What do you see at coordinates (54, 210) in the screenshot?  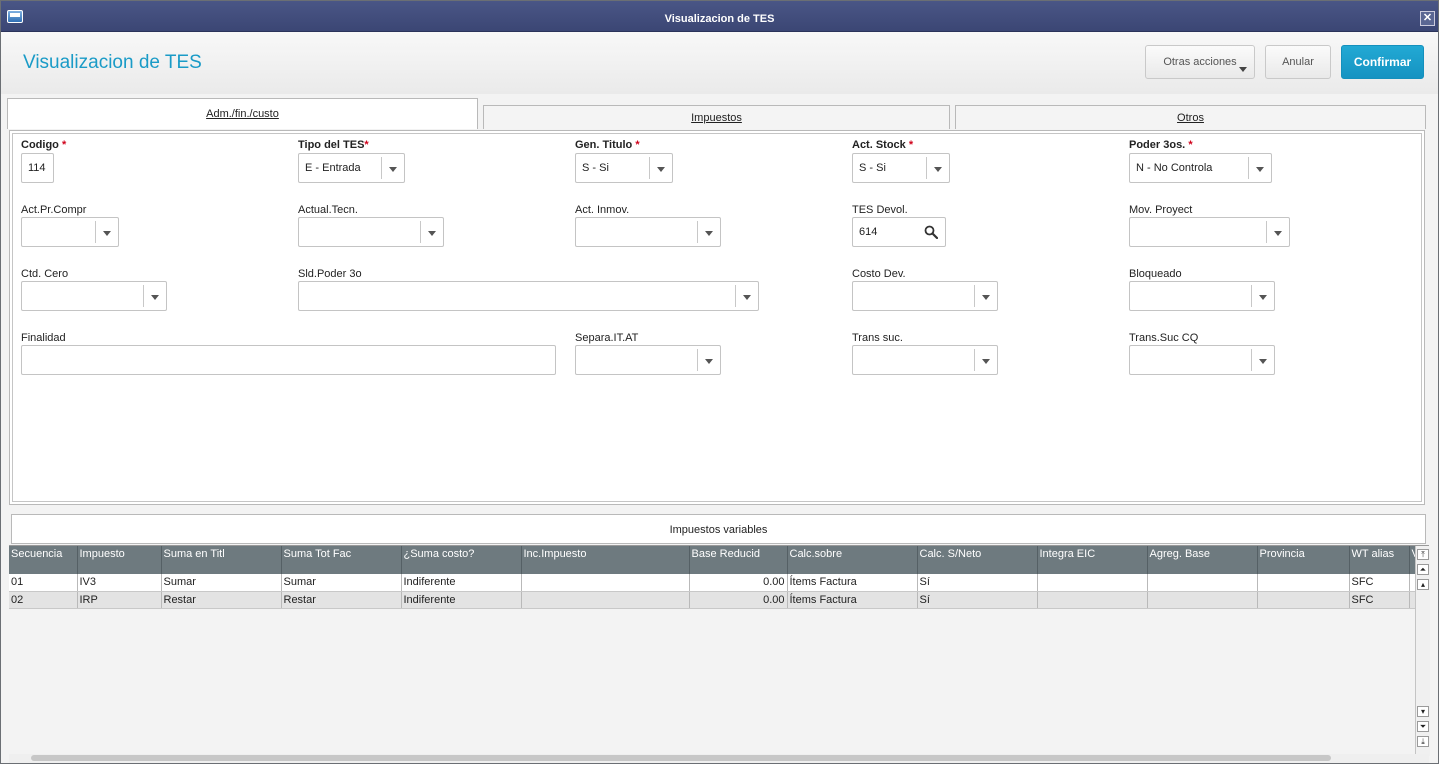 I see `act-pr-compr-label: Act.Pr.Compr` at bounding box center [54, 210].